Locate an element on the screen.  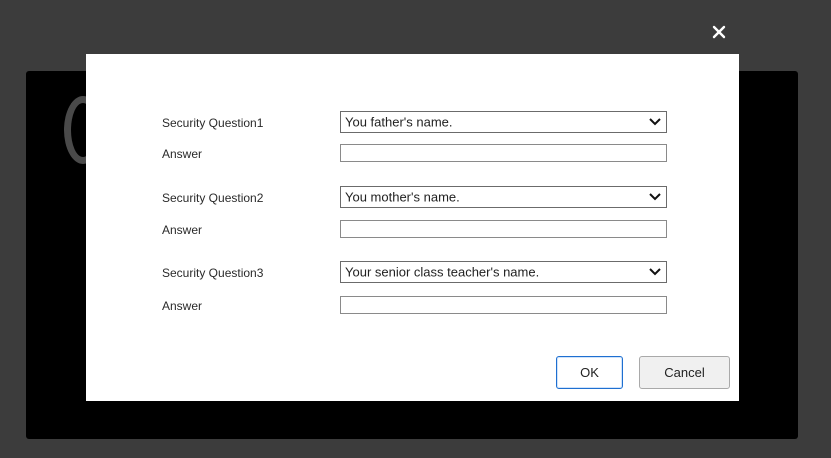
security-question-1-label: Security Question1 is located at coordinates (213, 123).